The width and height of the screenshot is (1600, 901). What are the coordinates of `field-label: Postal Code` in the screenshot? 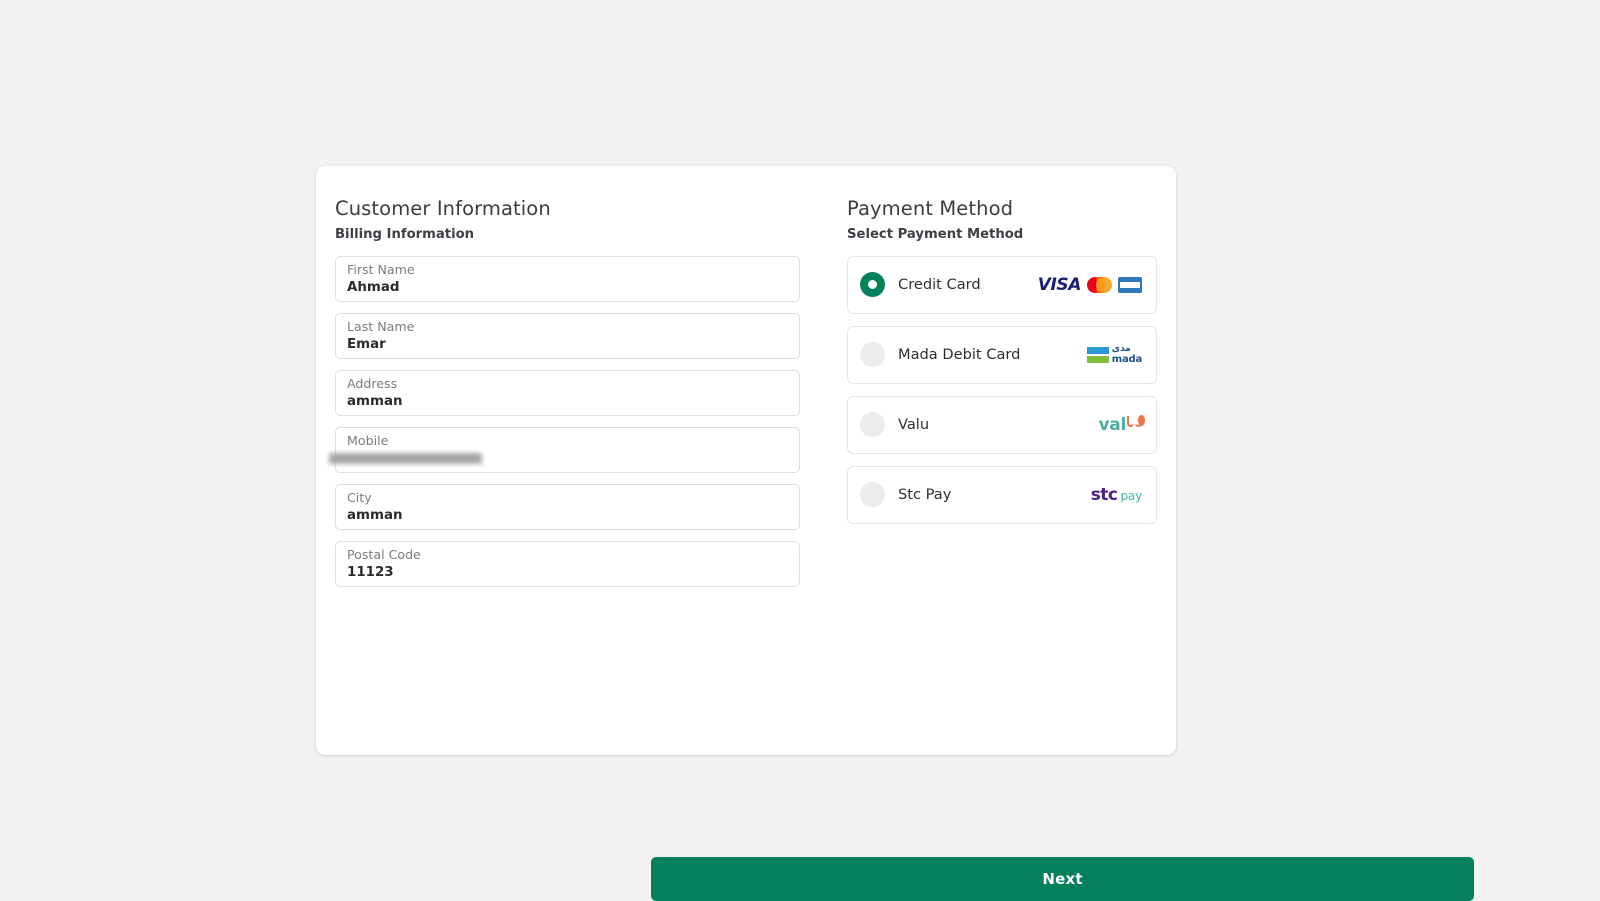 It's located at (384, 554).